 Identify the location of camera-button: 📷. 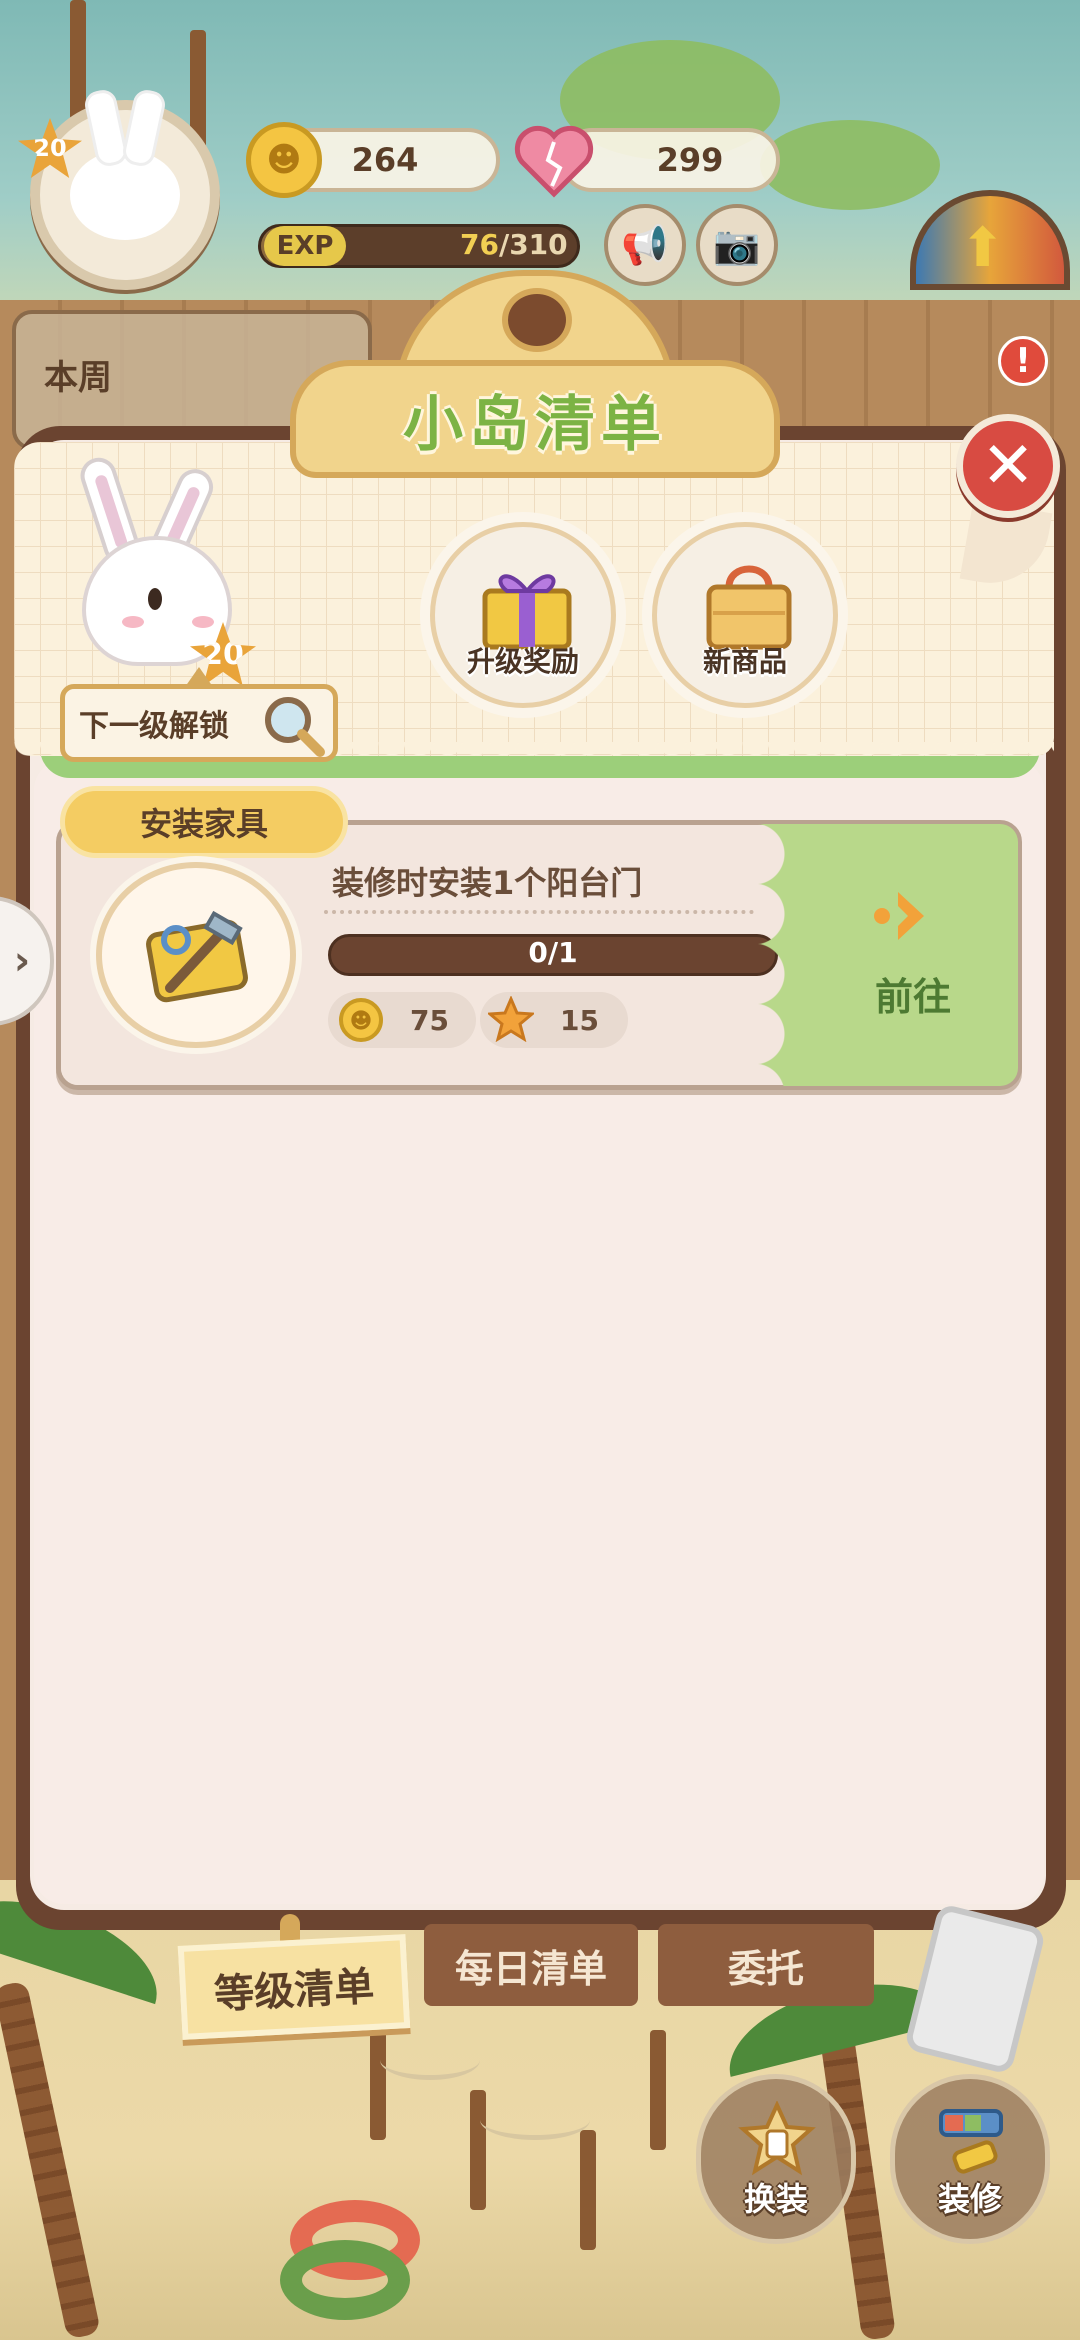
(737, 245).